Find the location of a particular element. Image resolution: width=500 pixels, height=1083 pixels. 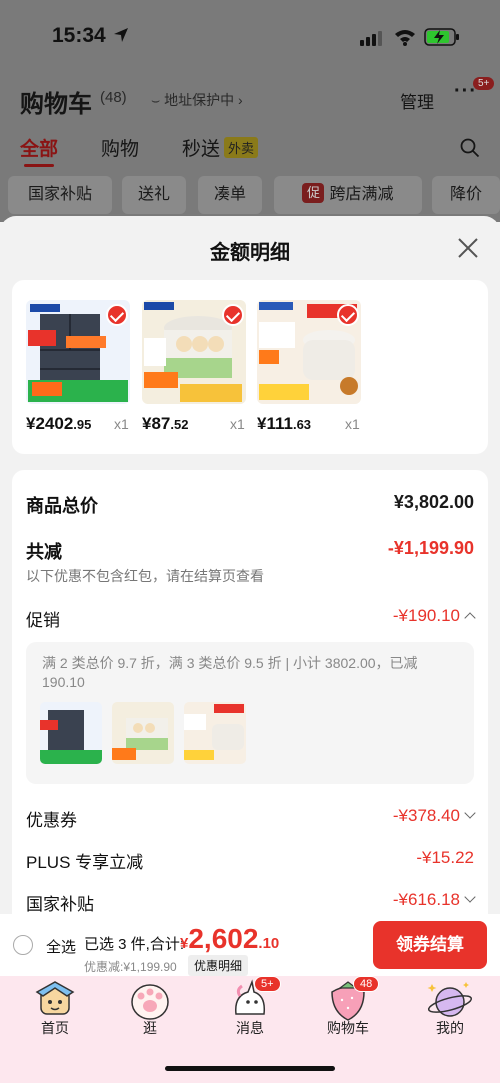

price-dec: .52 is located at coordinates (179, 424).